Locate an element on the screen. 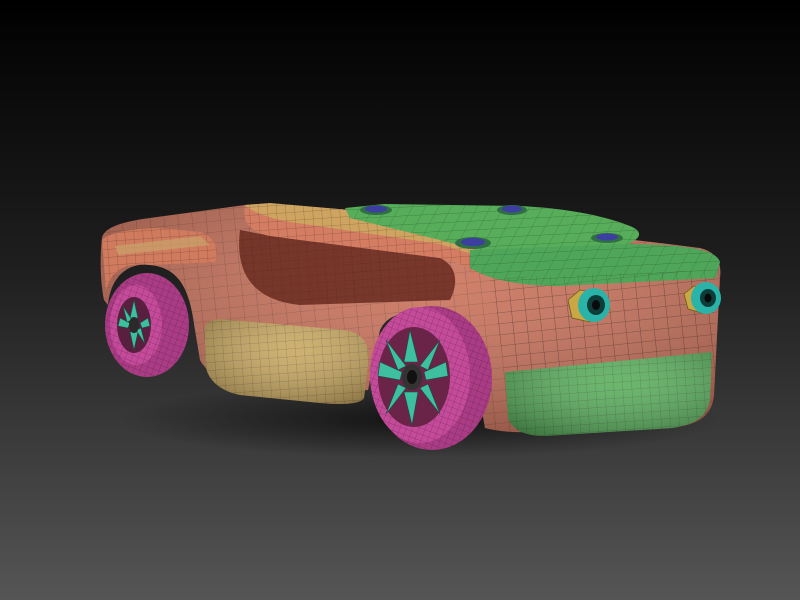 The image size is (800, 600). rear-wheel is located at coordinates (147, 325).